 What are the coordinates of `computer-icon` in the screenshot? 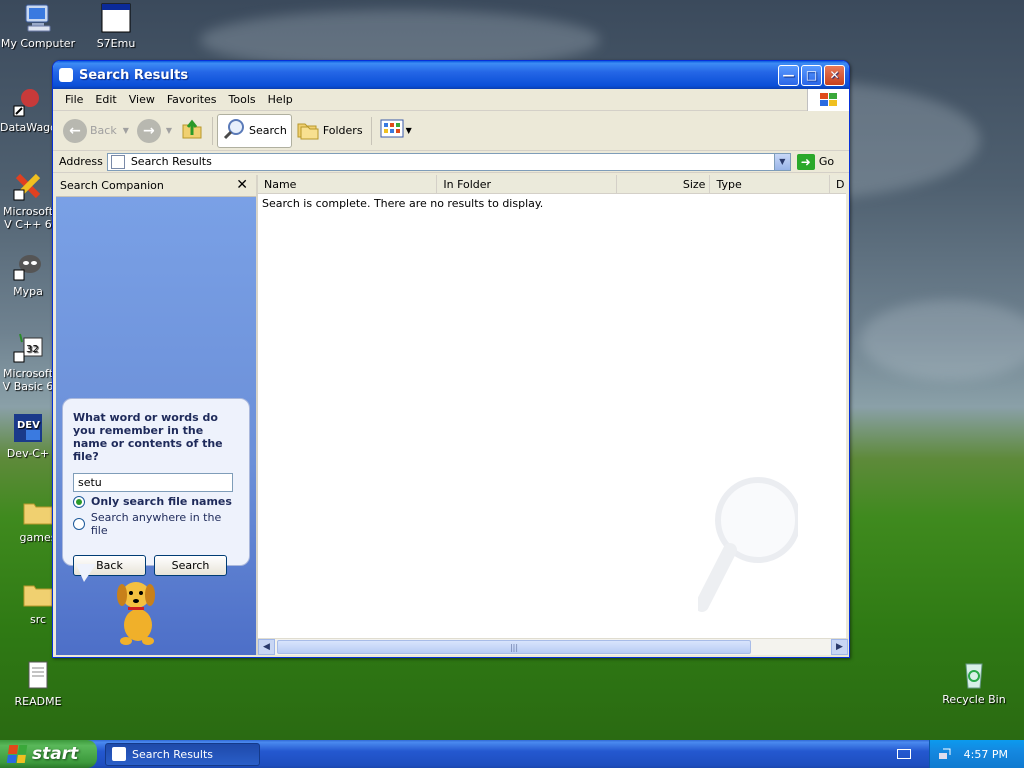 It's located at (38, 18).